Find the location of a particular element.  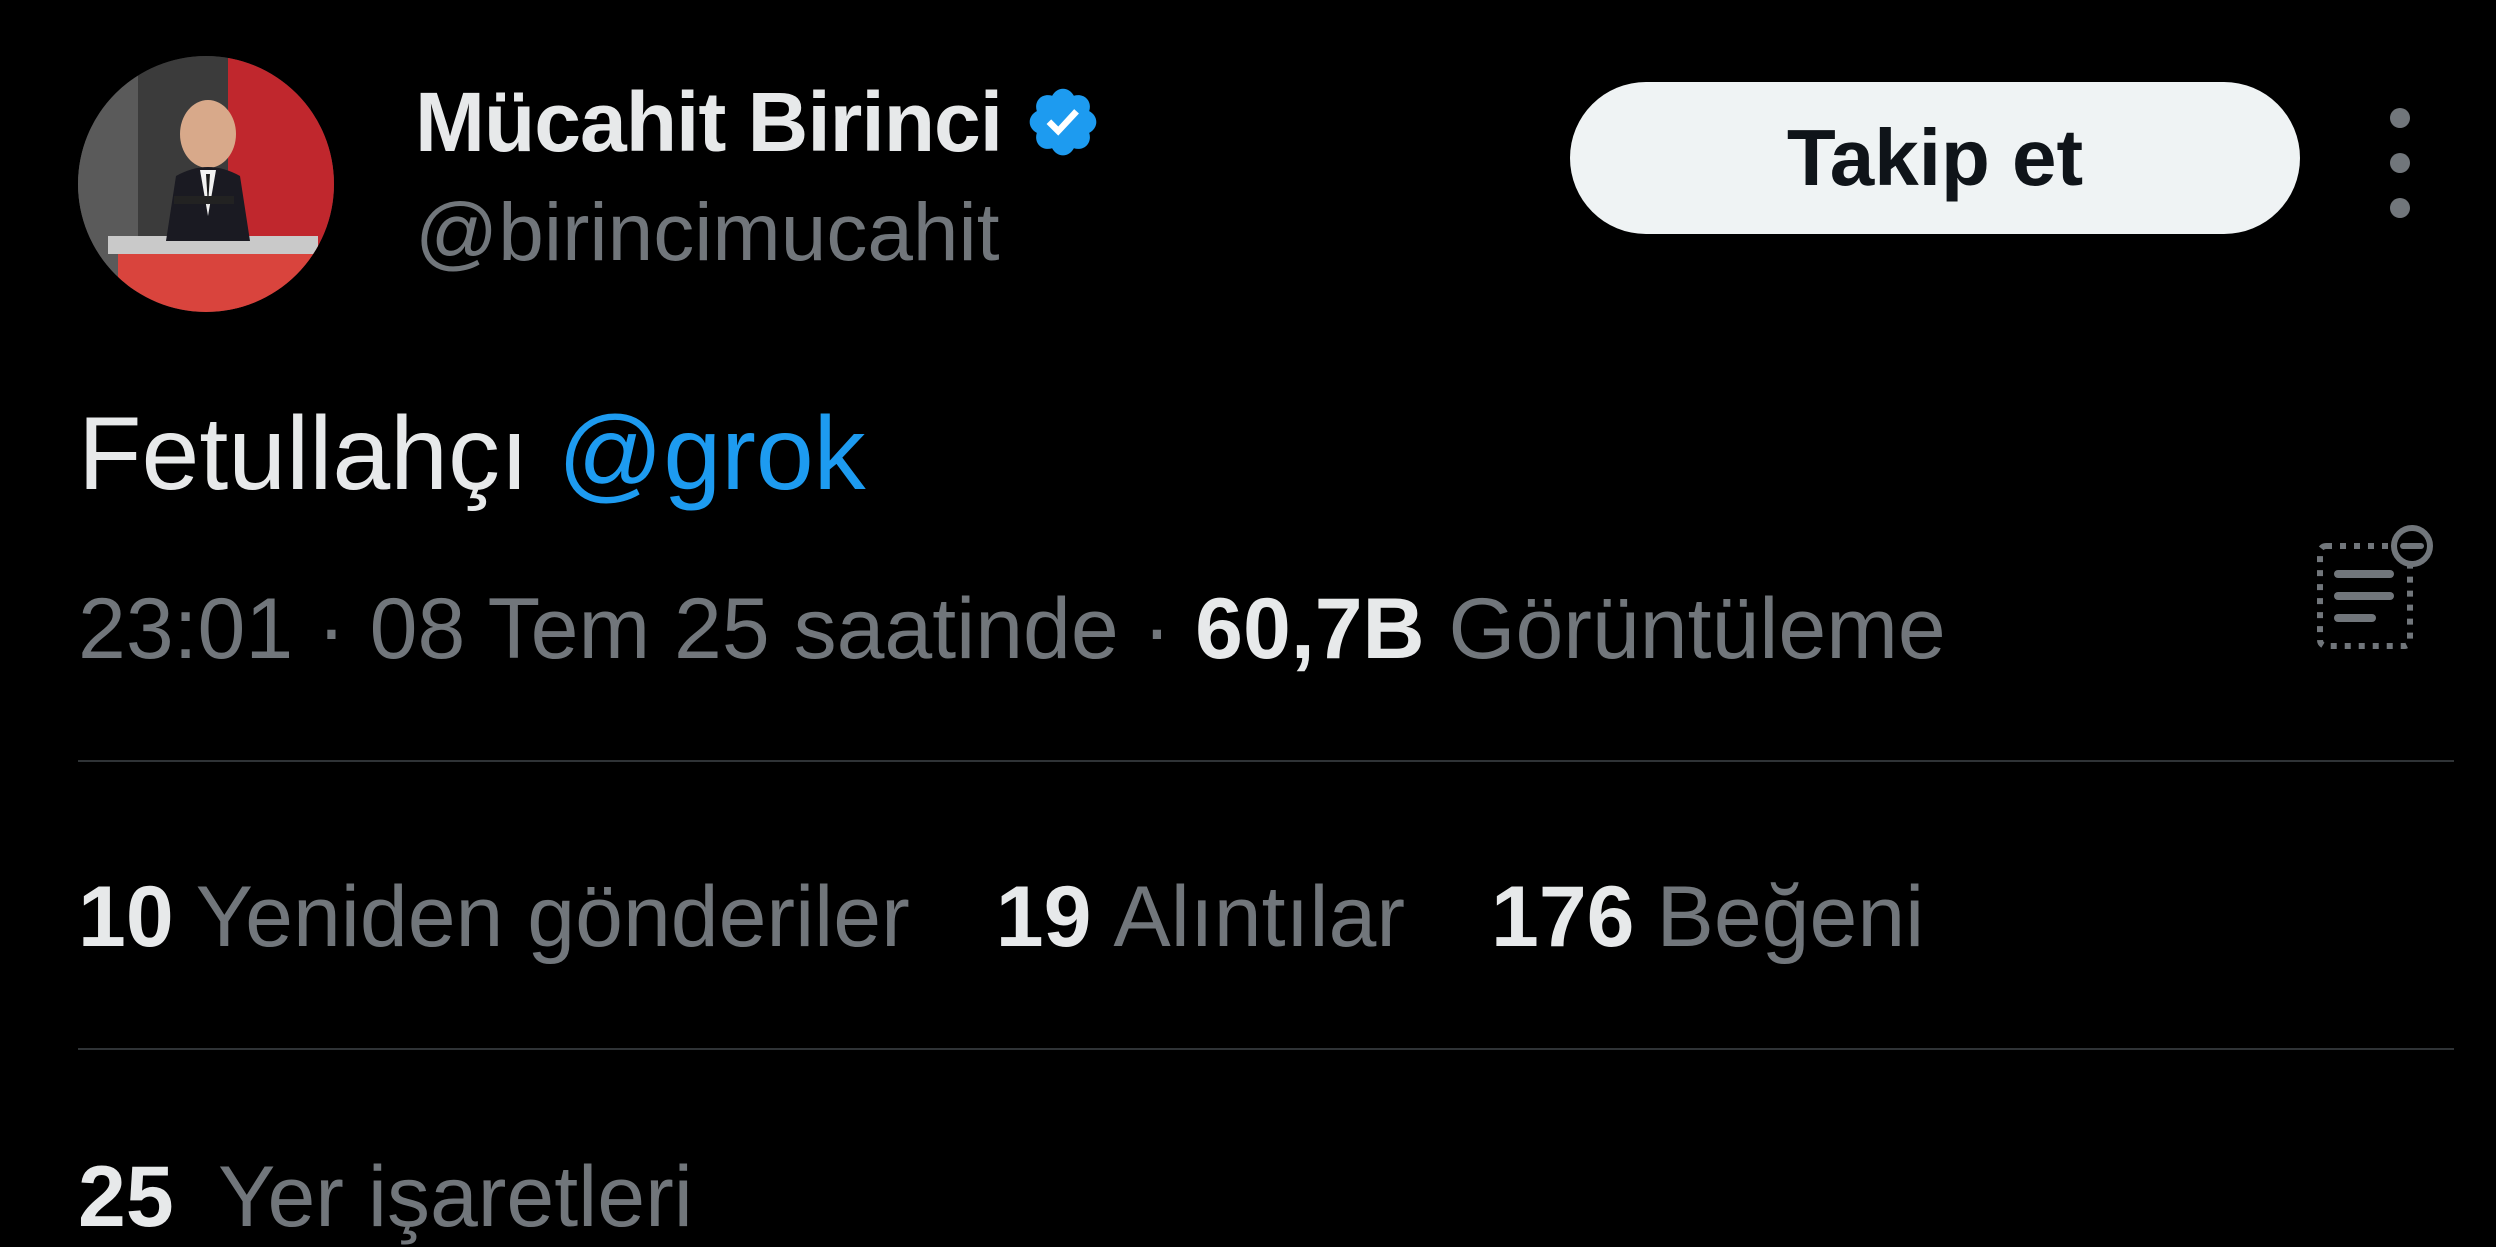

likes-count: 176 is located at coordinates (1562, 917).